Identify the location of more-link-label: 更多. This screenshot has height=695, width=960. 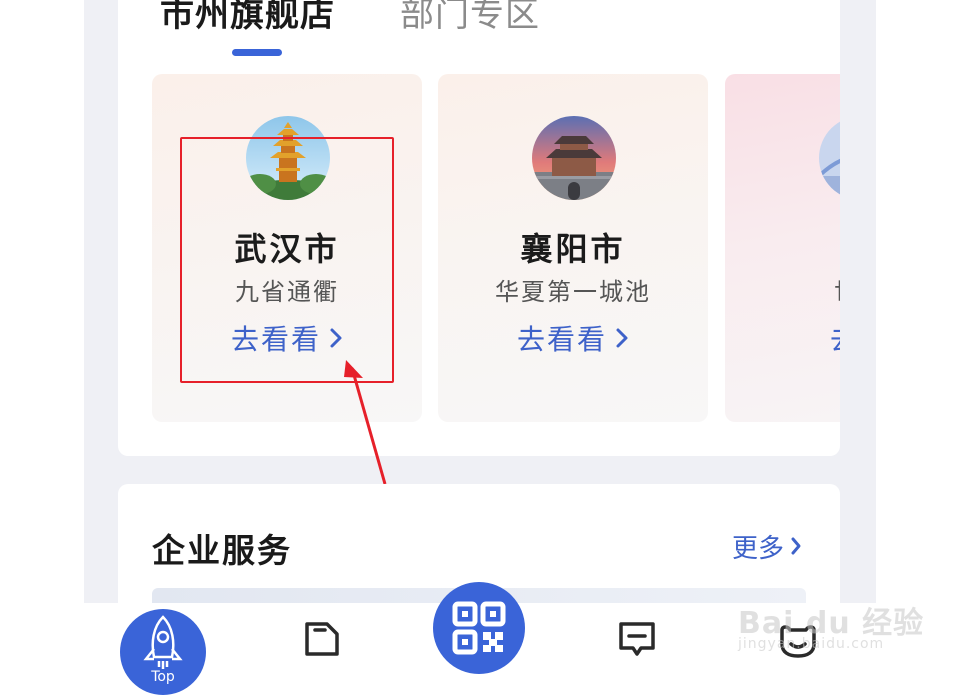
(757, 549).